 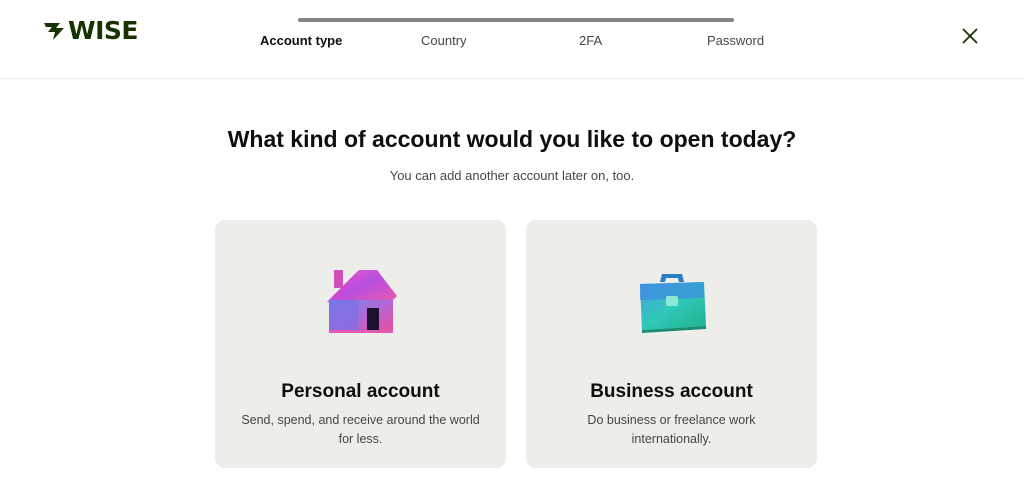 I want to click on personal-illustration, so click(x=360, y=304).